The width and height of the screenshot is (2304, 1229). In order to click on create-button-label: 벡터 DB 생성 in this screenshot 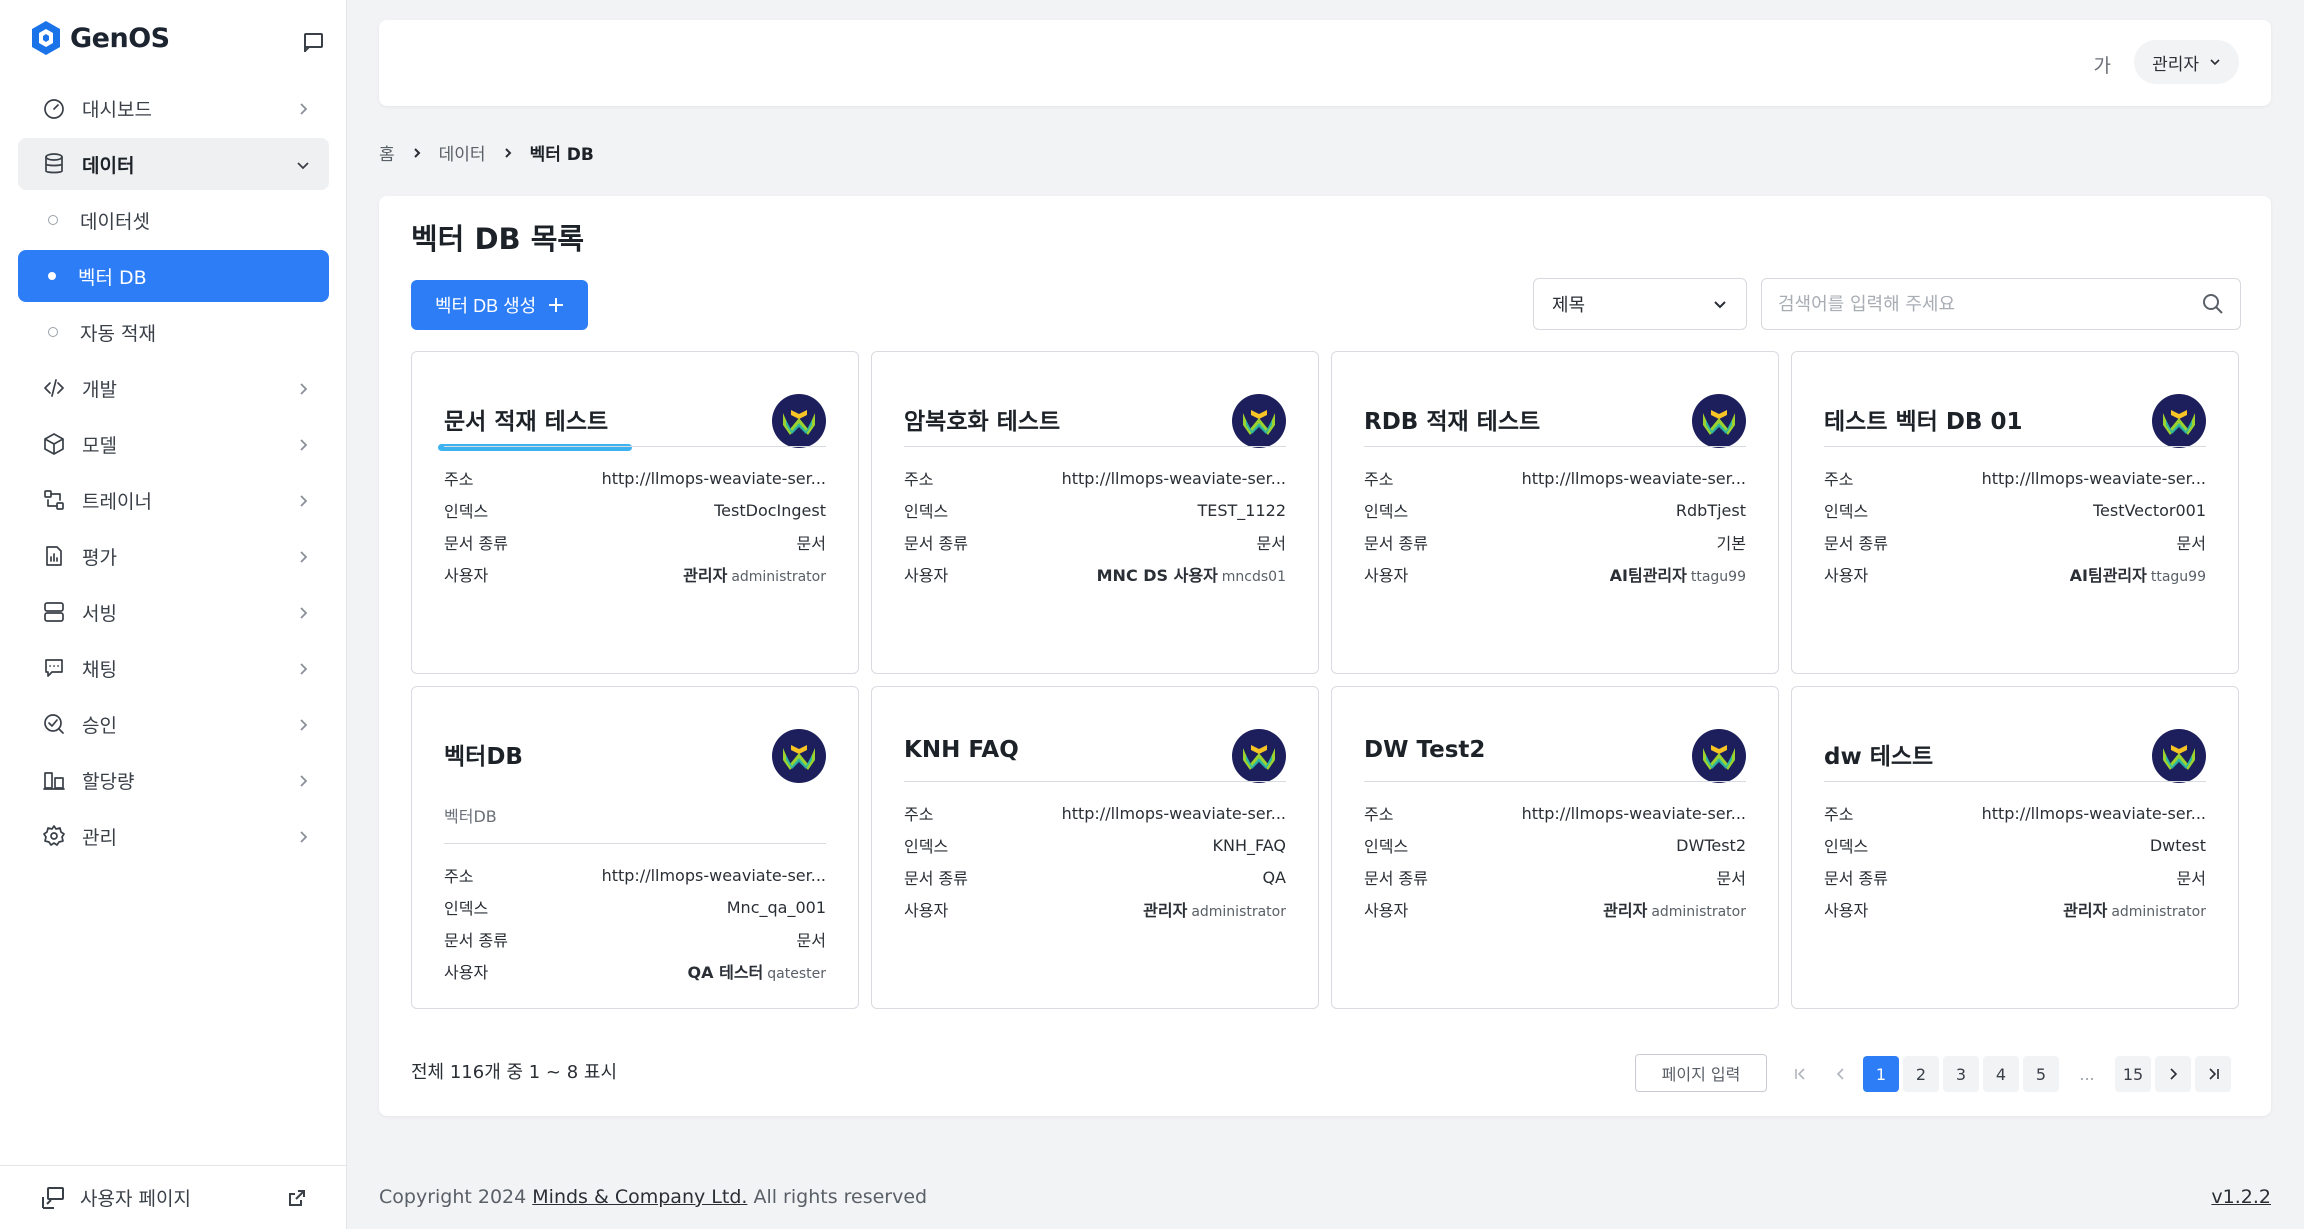, I will do `click(486, 306)`.